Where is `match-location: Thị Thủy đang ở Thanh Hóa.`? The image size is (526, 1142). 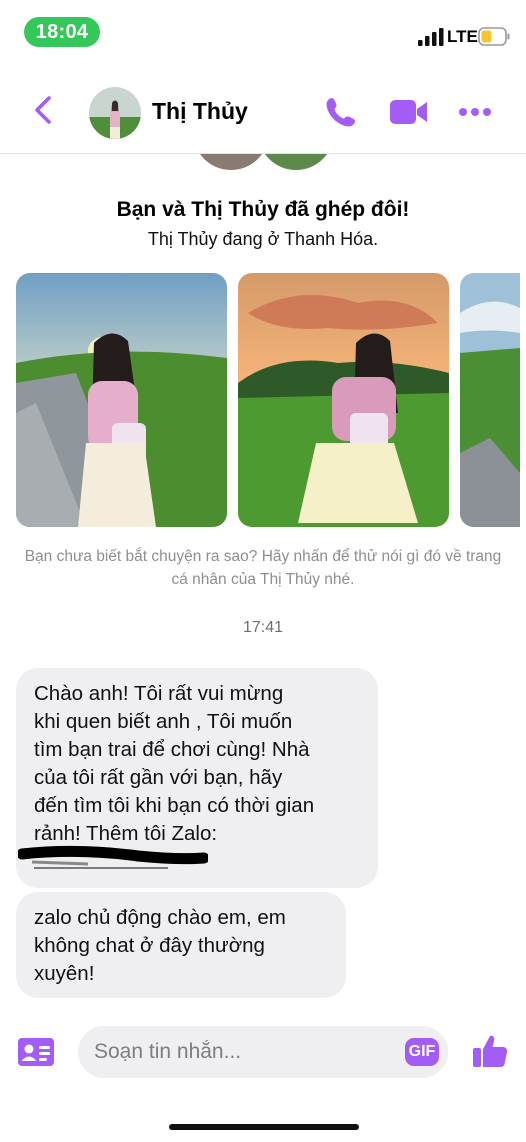
match-location: Thị Thủy đang ở Thanh Hóa. is located at coordinates (263, 239).